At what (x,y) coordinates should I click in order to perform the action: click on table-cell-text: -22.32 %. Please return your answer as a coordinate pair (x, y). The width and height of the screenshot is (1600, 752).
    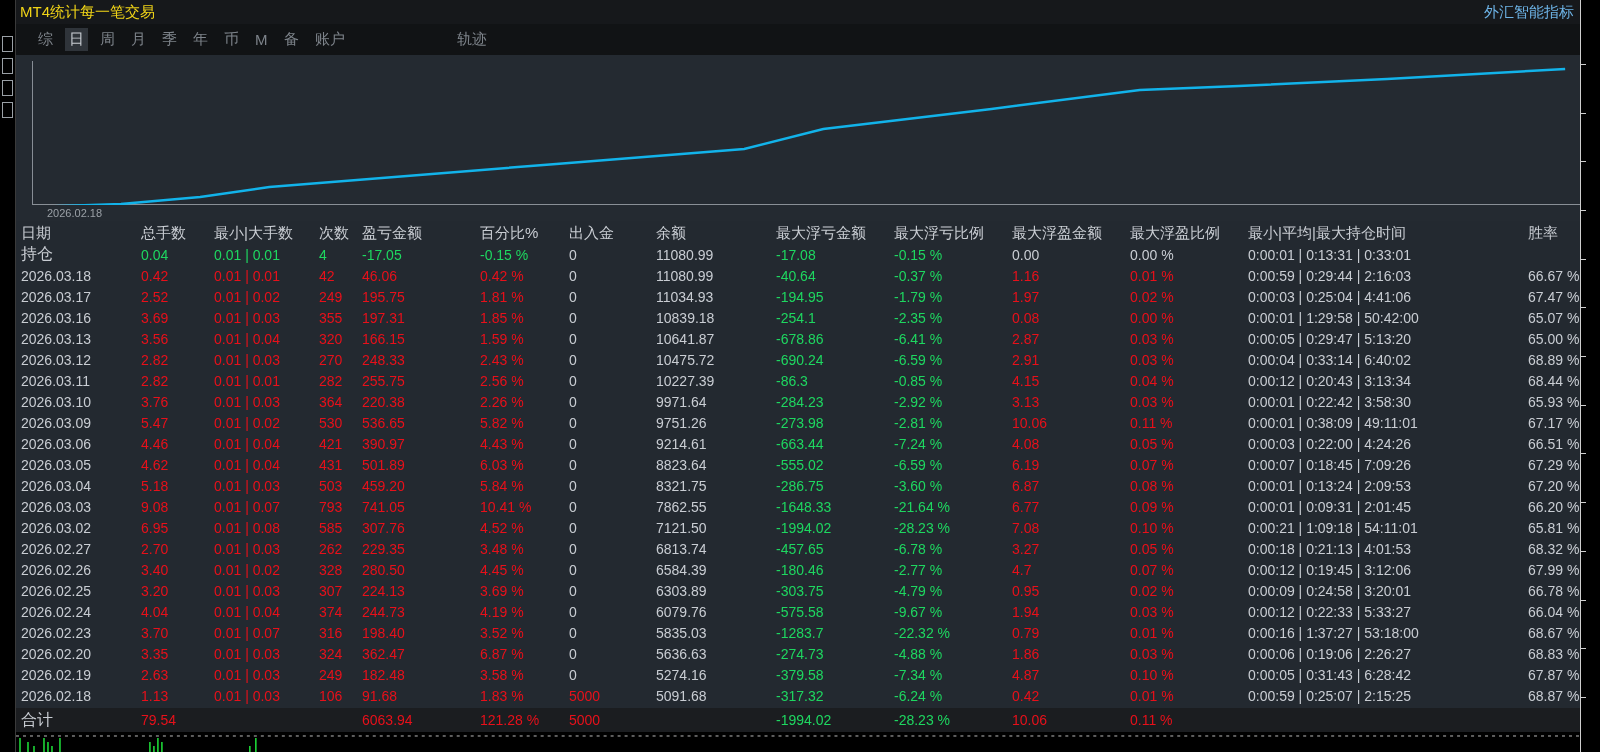
    Looking at the image, I should click on (923, 632).